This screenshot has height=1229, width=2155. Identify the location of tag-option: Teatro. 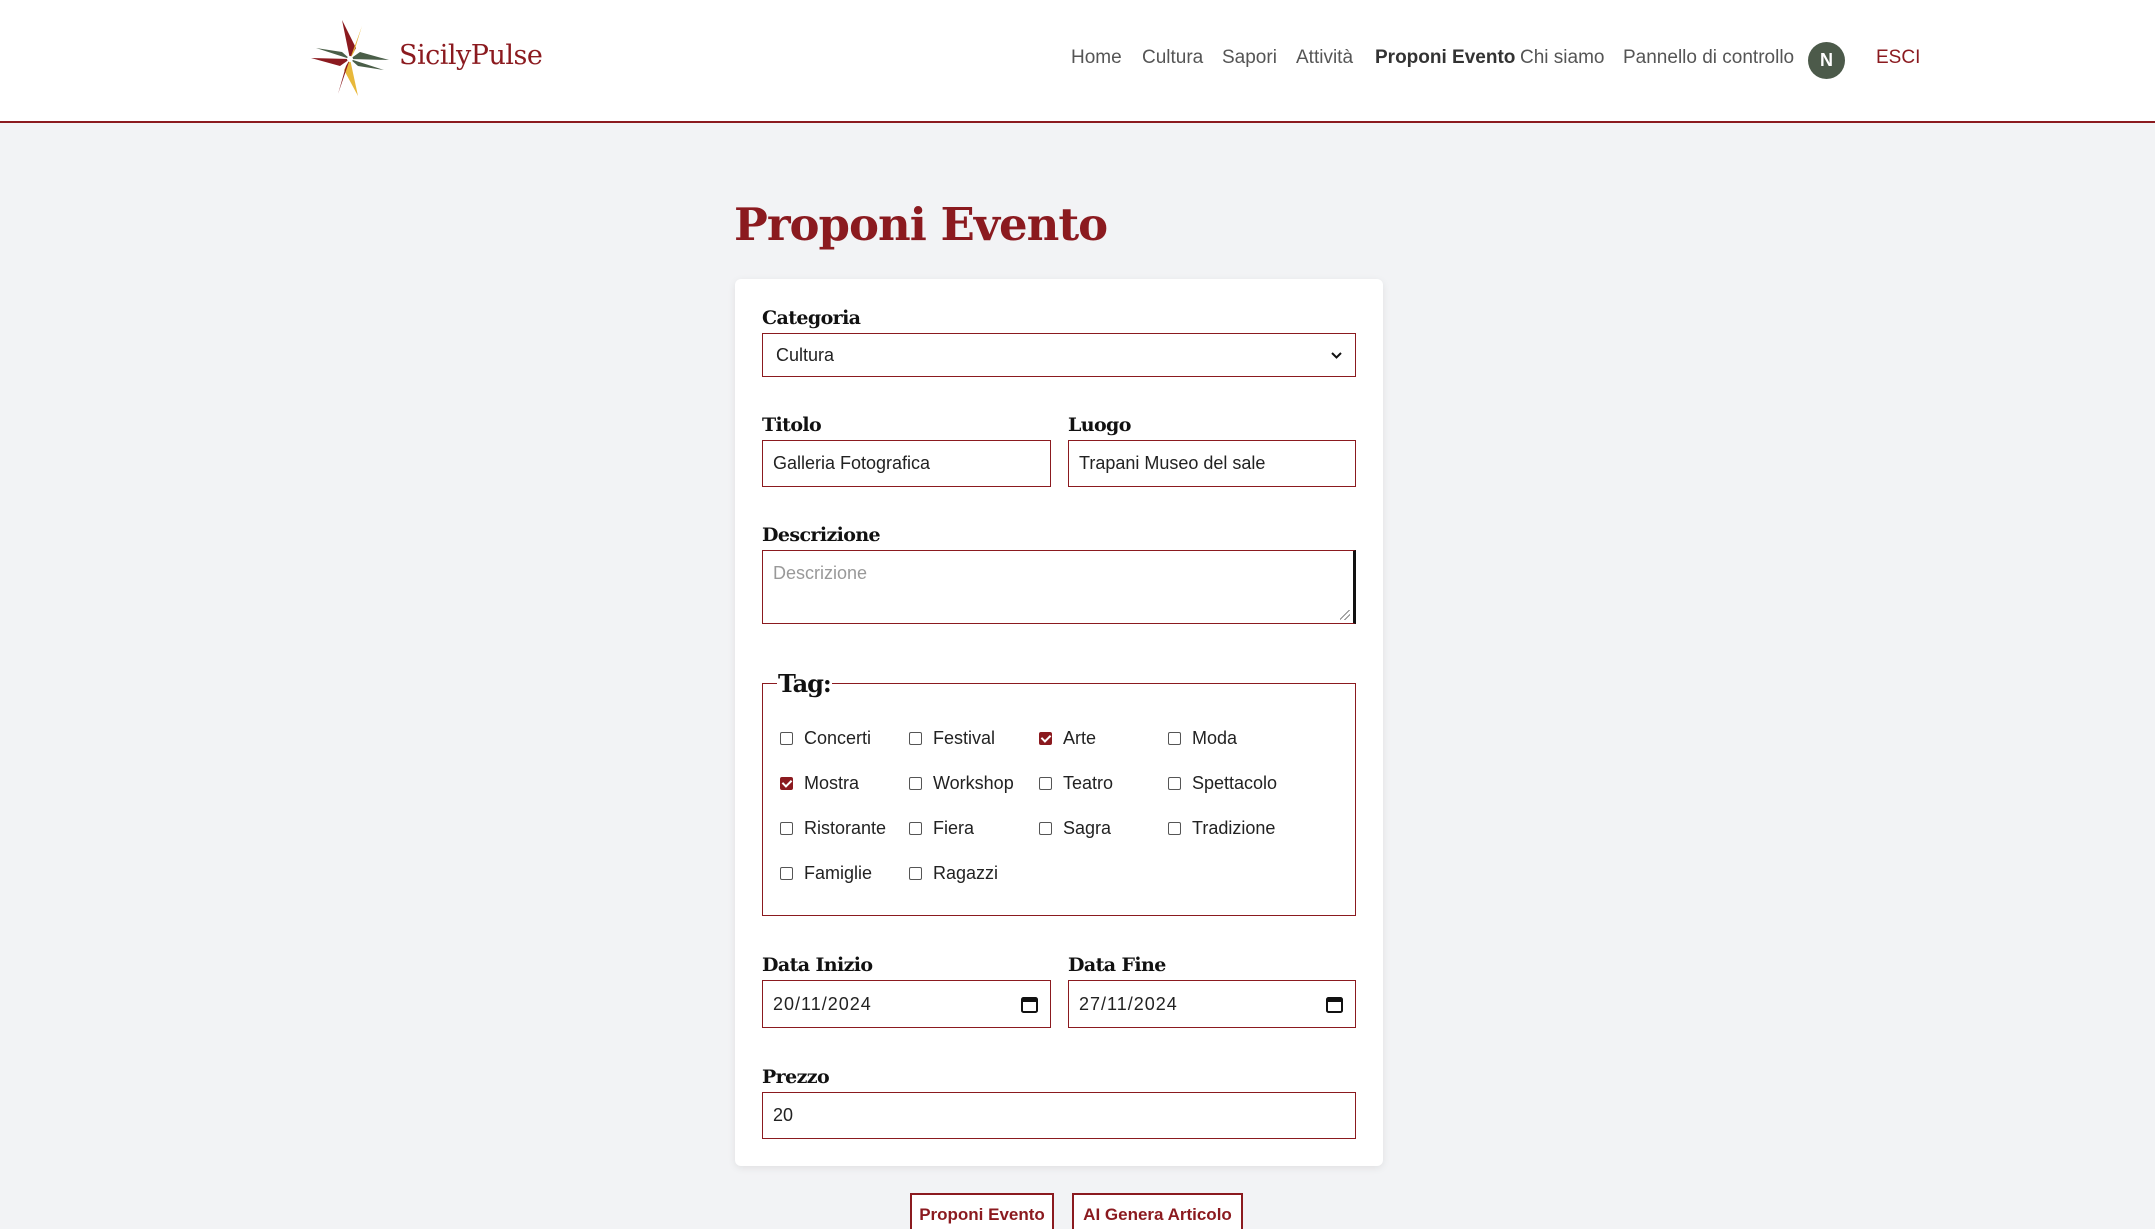
(1076, 783).